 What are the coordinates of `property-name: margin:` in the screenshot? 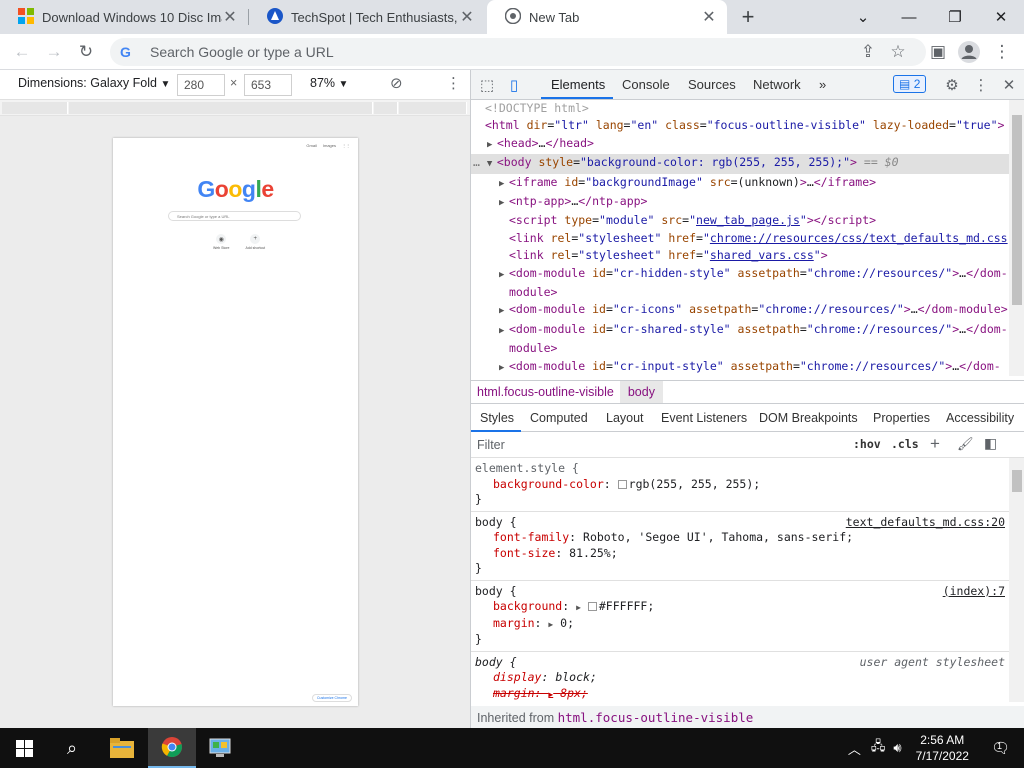 It's located at (517, 693).